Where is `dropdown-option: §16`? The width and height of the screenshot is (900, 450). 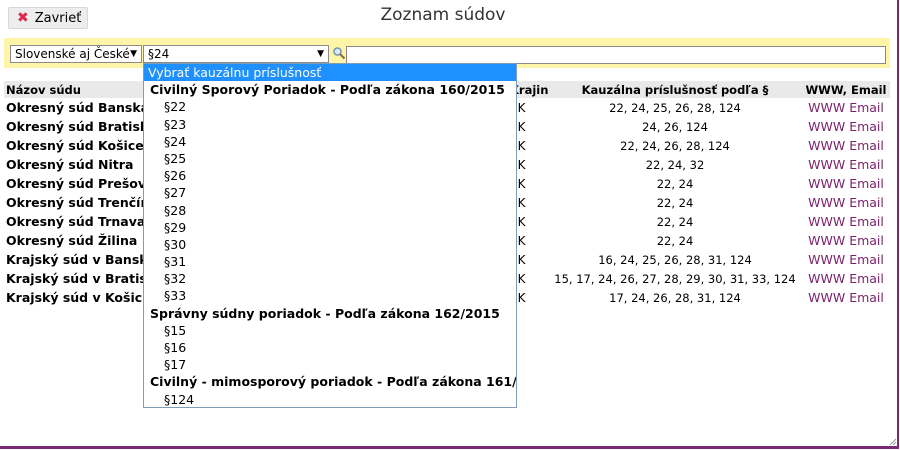
dropdown-option: §16 is located at coordinates (330, 347).